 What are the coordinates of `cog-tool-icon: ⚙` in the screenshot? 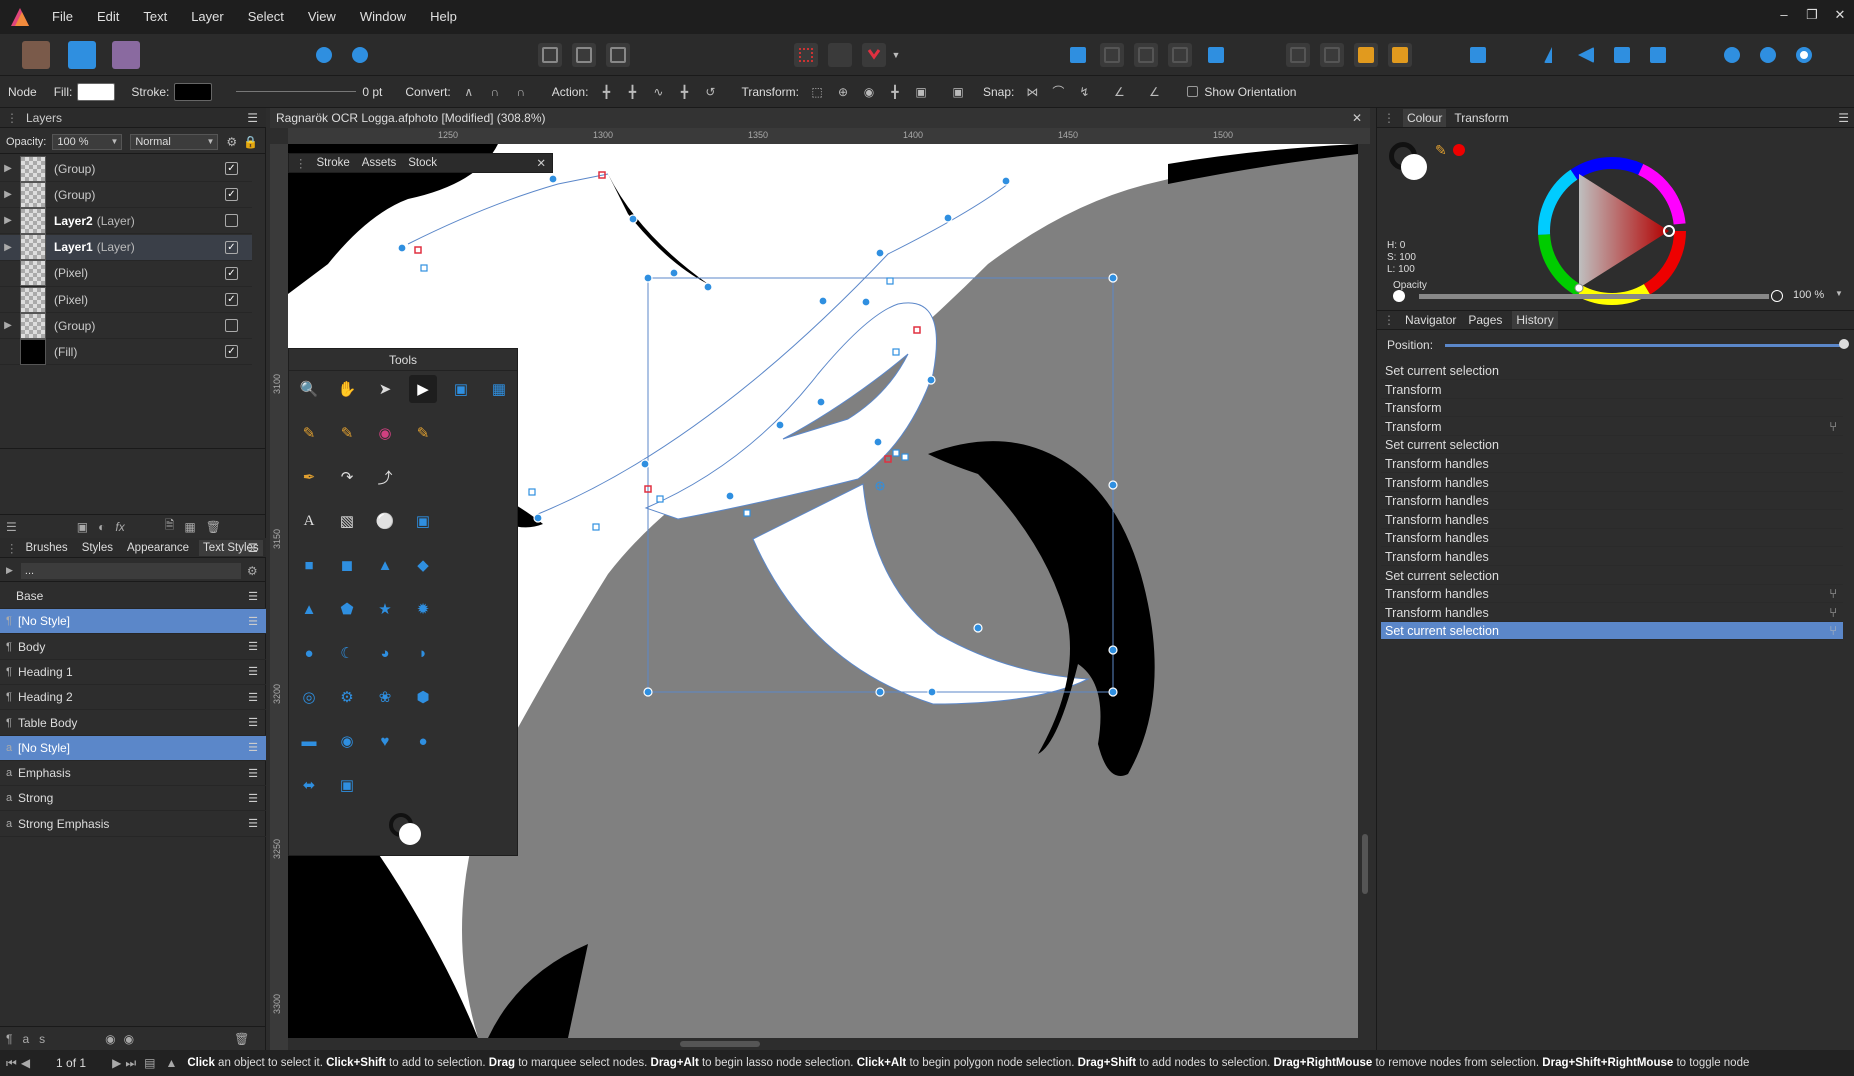 It's located at (347, 697).